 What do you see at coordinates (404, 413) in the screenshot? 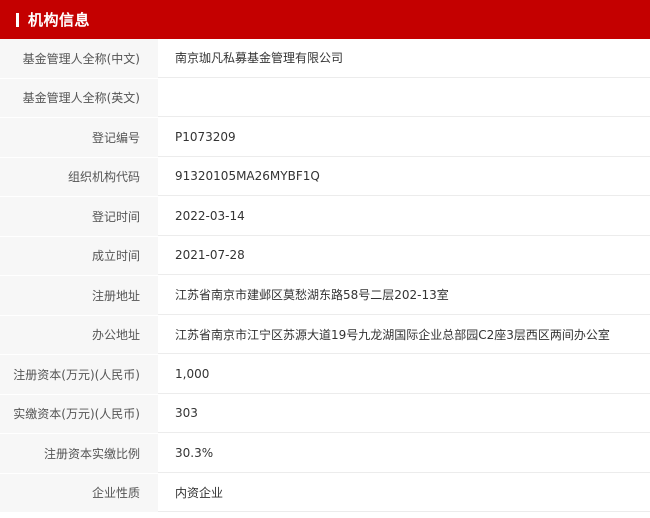
I see `row-value: 303` at bounding box center [404, 413].